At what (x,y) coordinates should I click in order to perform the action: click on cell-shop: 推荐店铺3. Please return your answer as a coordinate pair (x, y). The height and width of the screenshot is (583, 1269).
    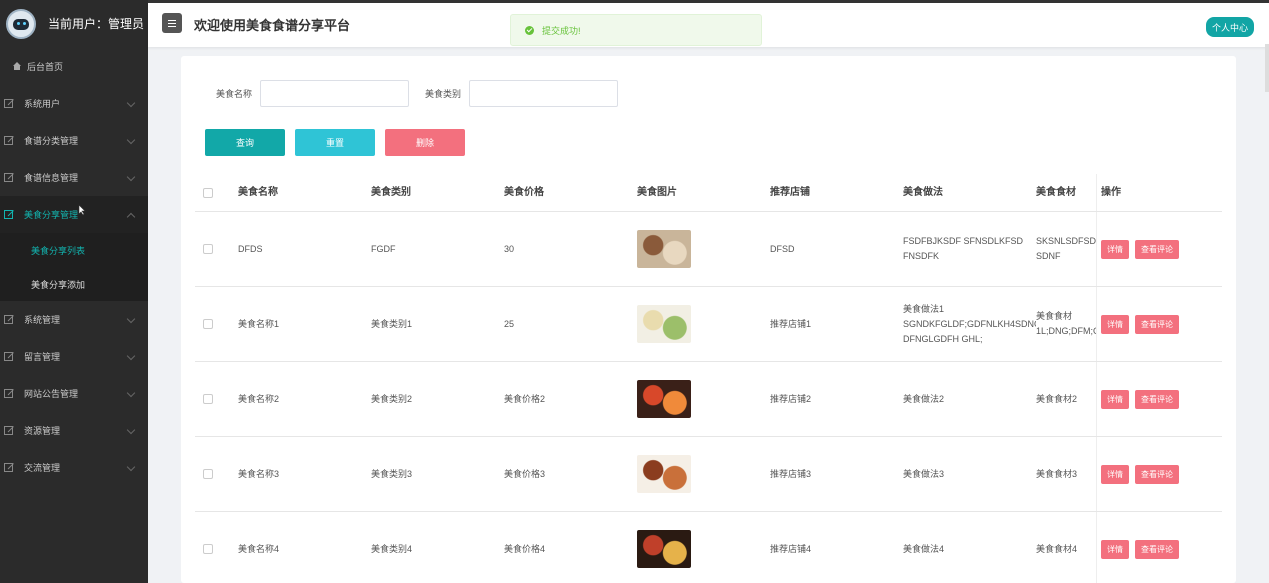
    Looking at the image, I should click on (791, 473).